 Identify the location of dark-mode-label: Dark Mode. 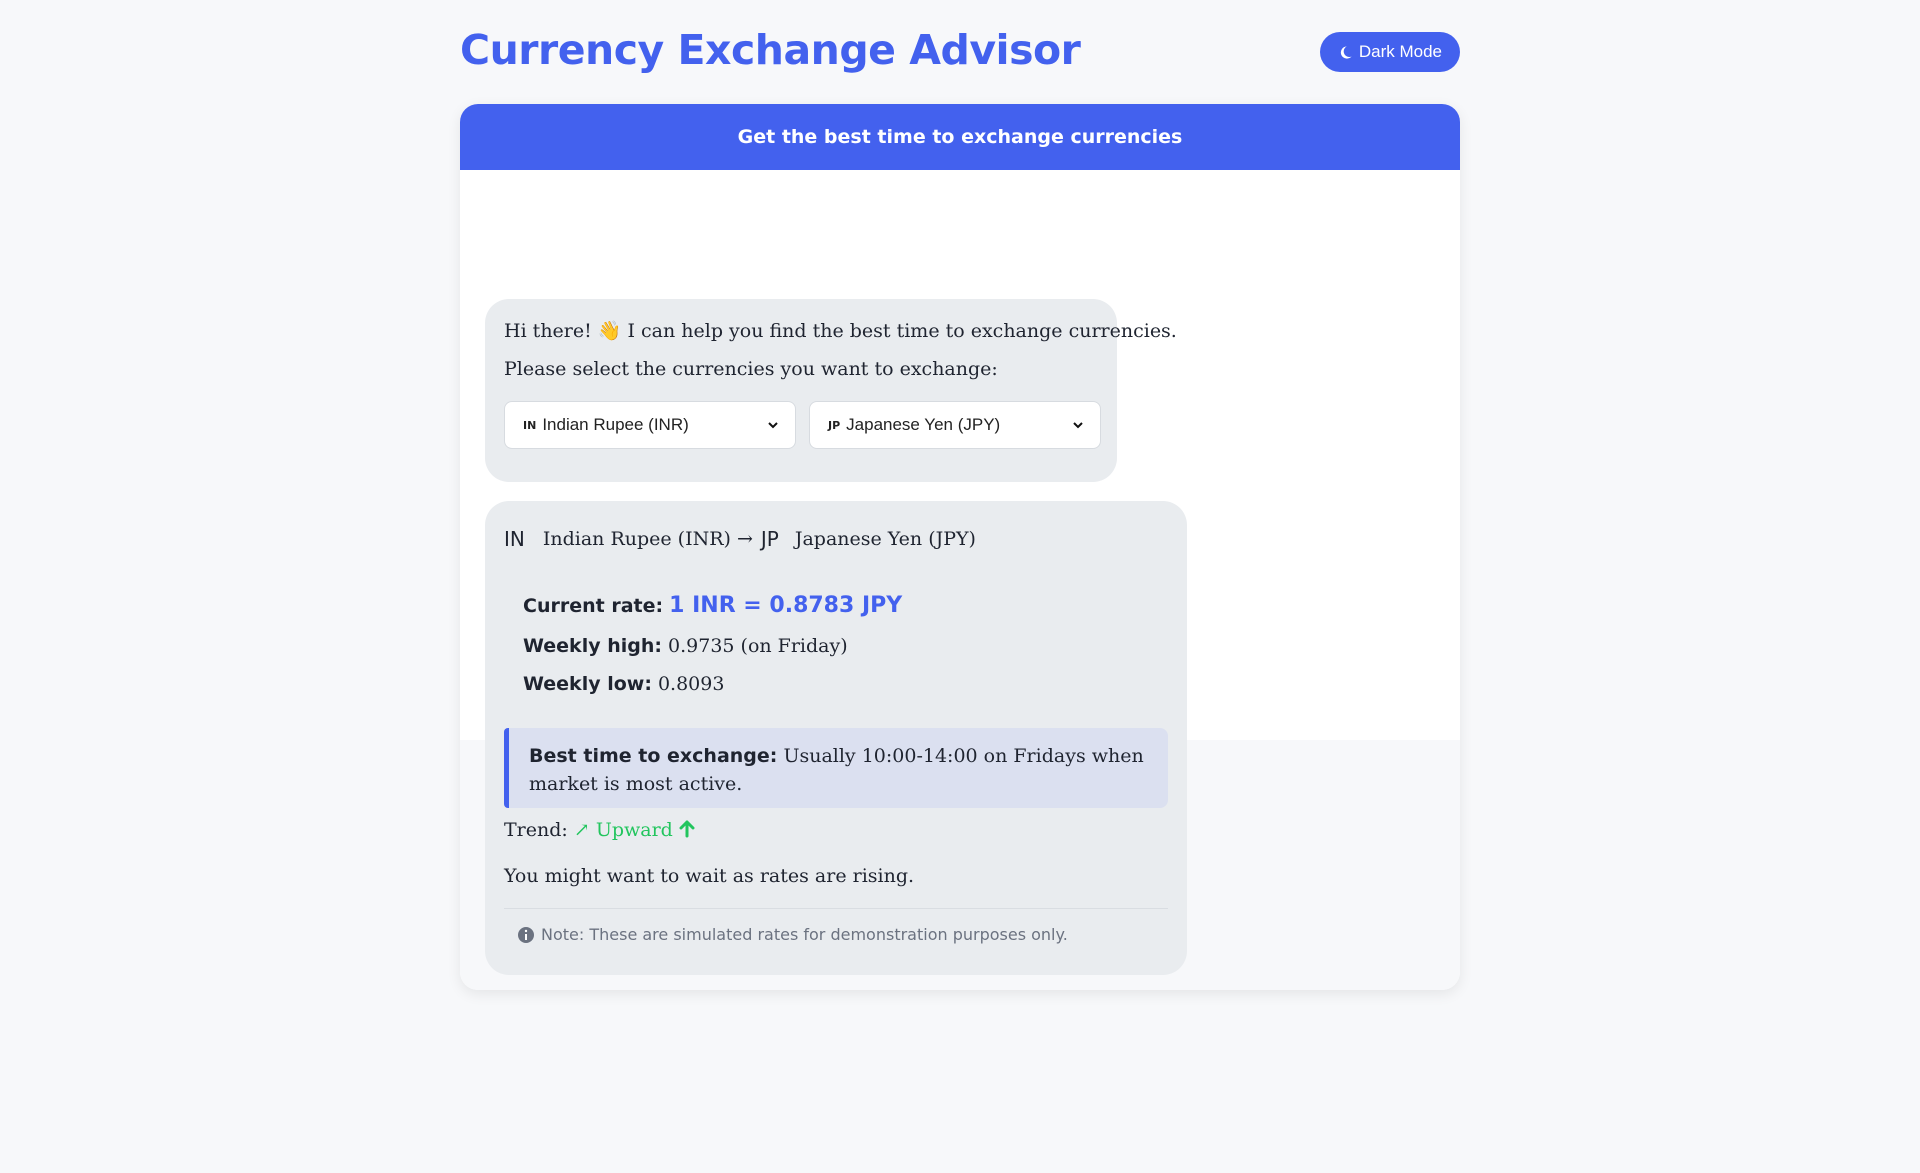
(1400, 51).